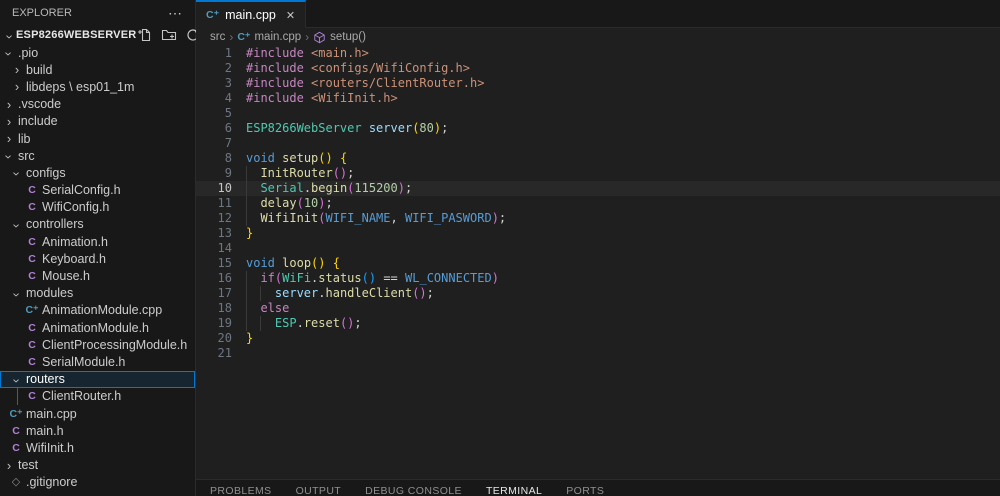 The height and width of the screenshot is (496, 1000). Describe the element at coordinates (598, 68) in the screenshot. I see `code-line-2: 2 #include <configs/WifiConfig.h>` at that location.